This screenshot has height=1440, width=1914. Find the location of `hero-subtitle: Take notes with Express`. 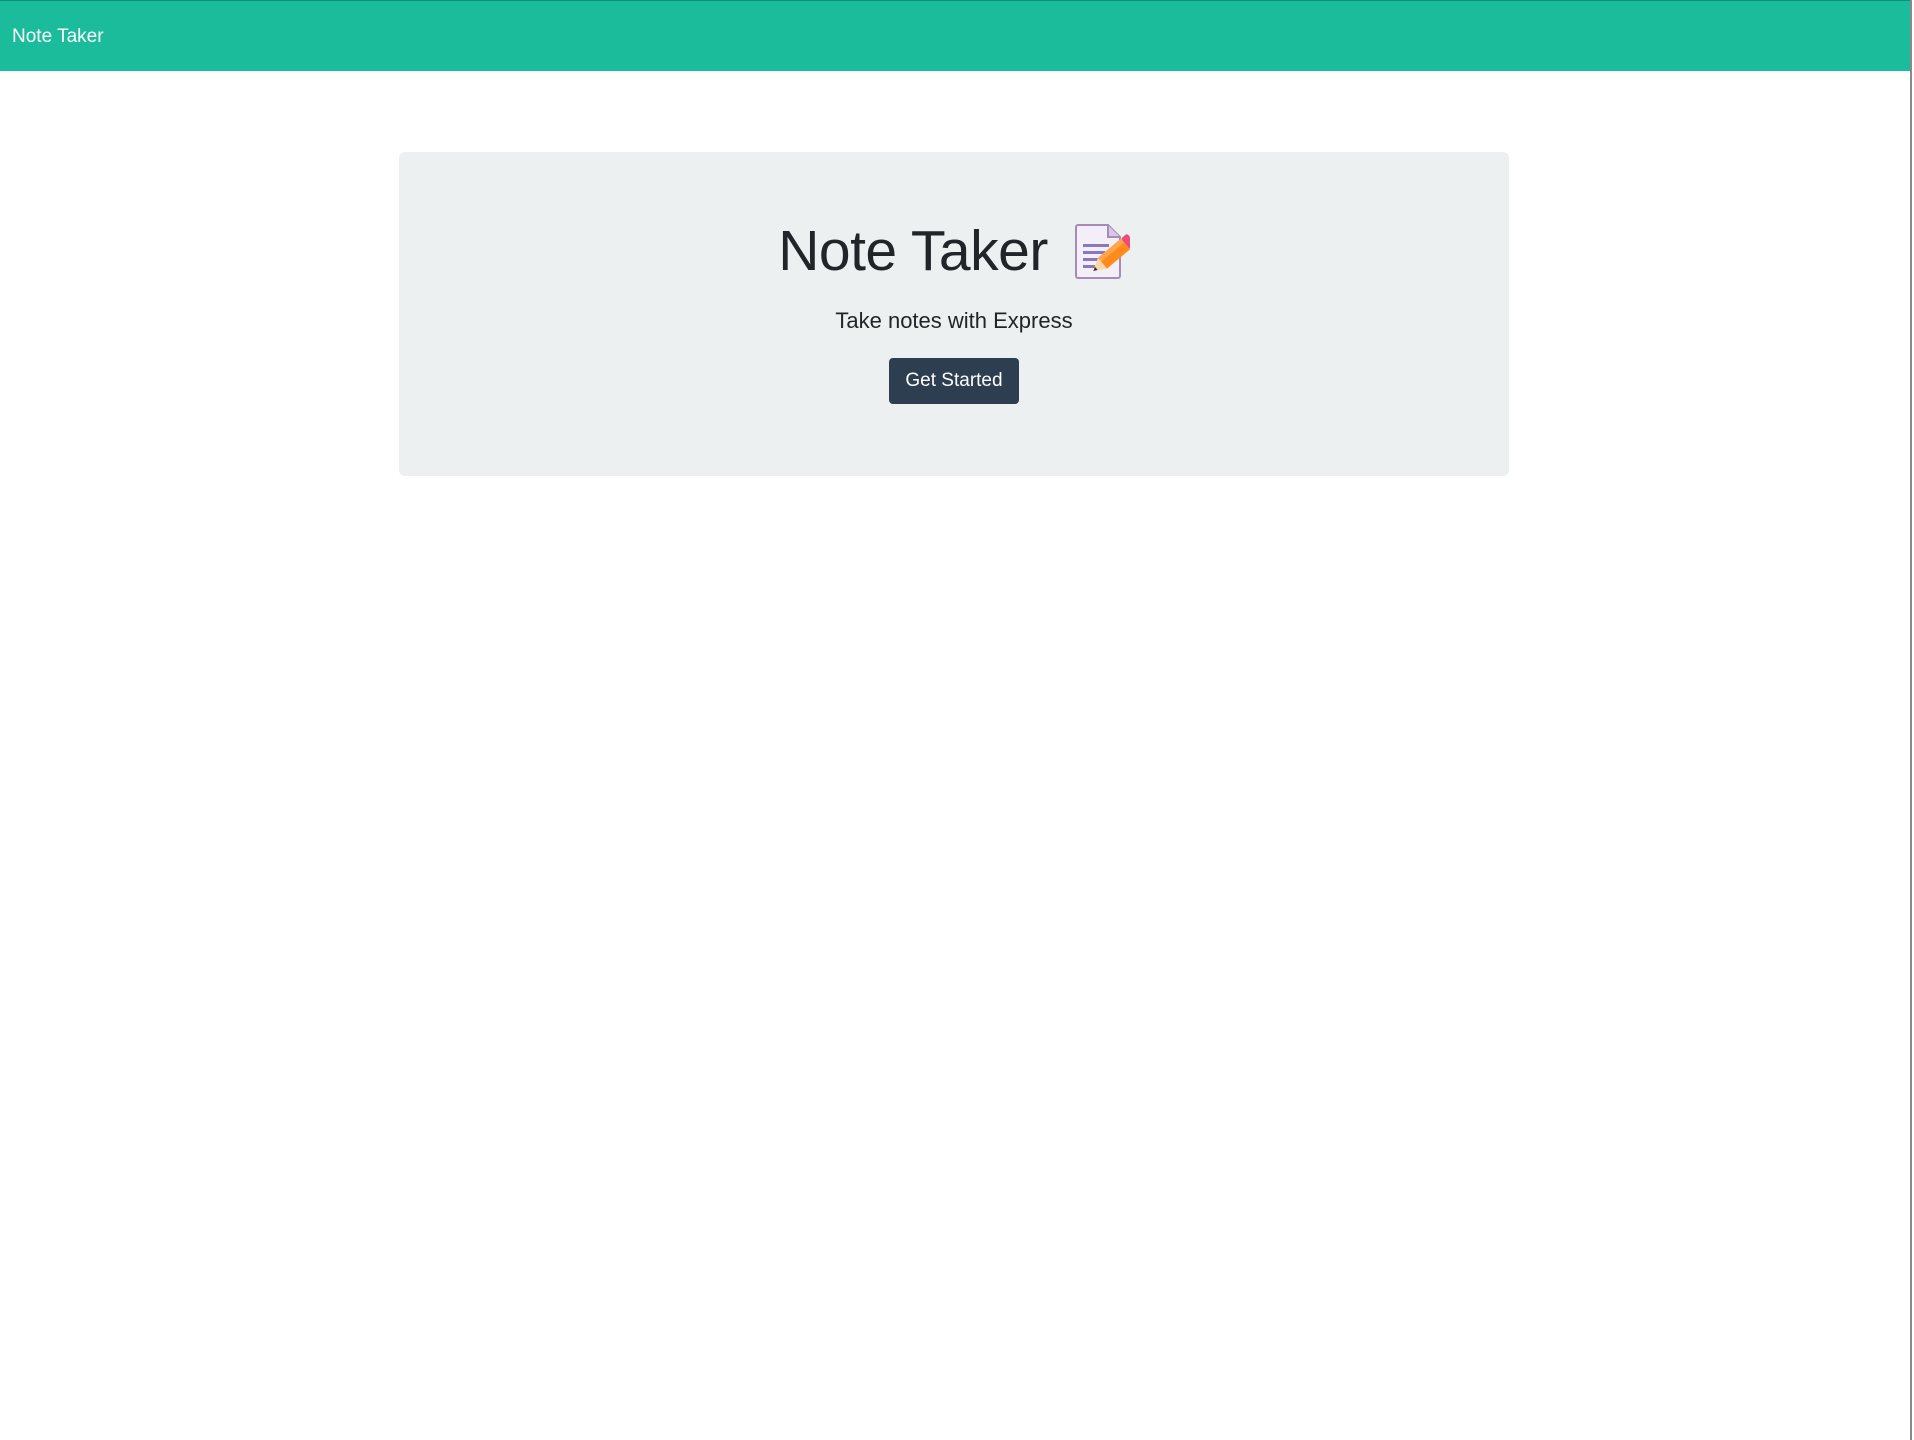

hero-subtitle: Take notes with Express is located at coordinates (954, 320).